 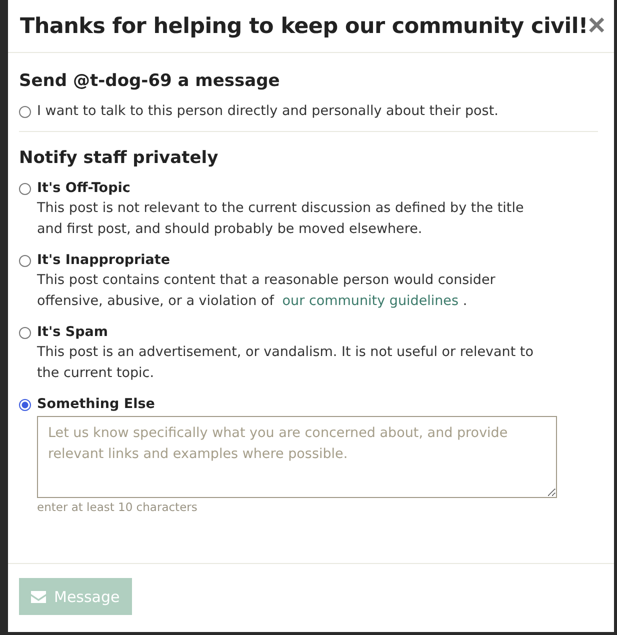 What do you see at coordinates (117, 507) in the screenshot?
I see `hint-text: enter at least 10 characters` at bounding box center [117, 507].